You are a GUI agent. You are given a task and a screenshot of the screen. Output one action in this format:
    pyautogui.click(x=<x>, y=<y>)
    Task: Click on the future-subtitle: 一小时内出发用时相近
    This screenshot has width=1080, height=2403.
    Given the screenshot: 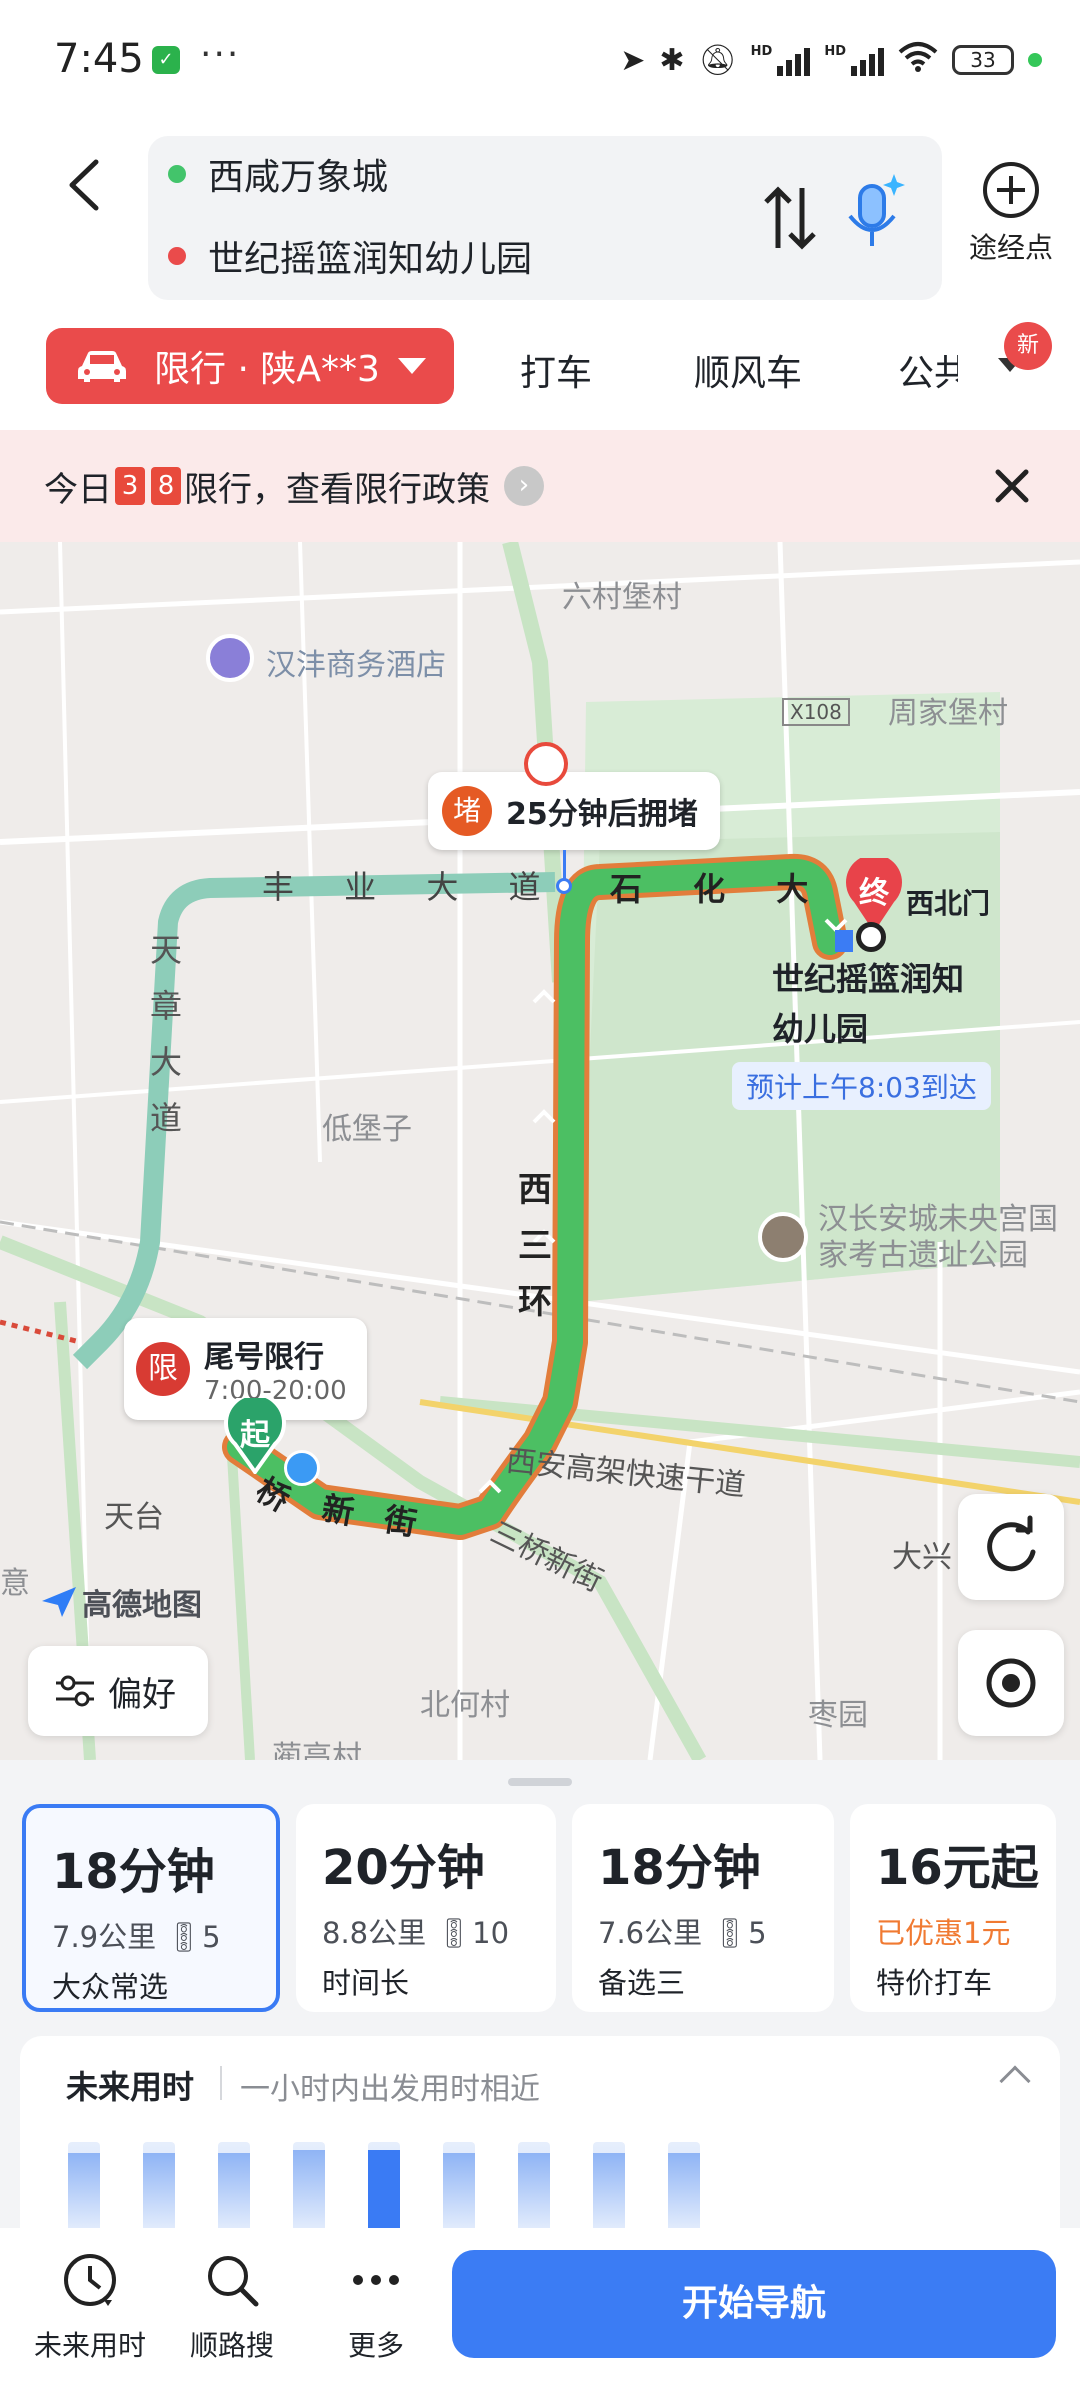 What is the action you would take?
    pyautogui.click(x=390, y=2089)
    